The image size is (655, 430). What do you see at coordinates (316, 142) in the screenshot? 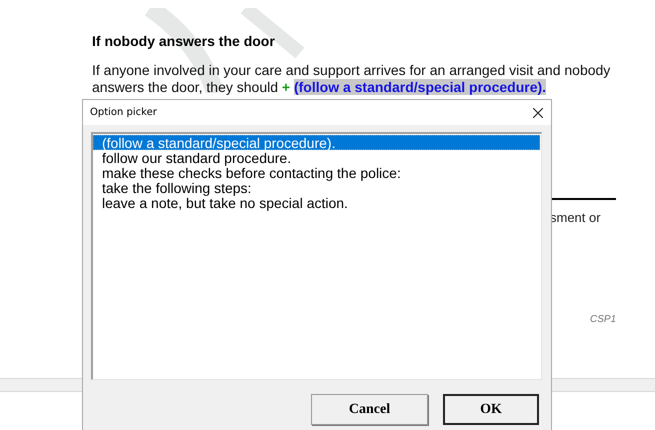
I see `option-item: (follow a standard/special procedure).` at bounding box center [316, 142].